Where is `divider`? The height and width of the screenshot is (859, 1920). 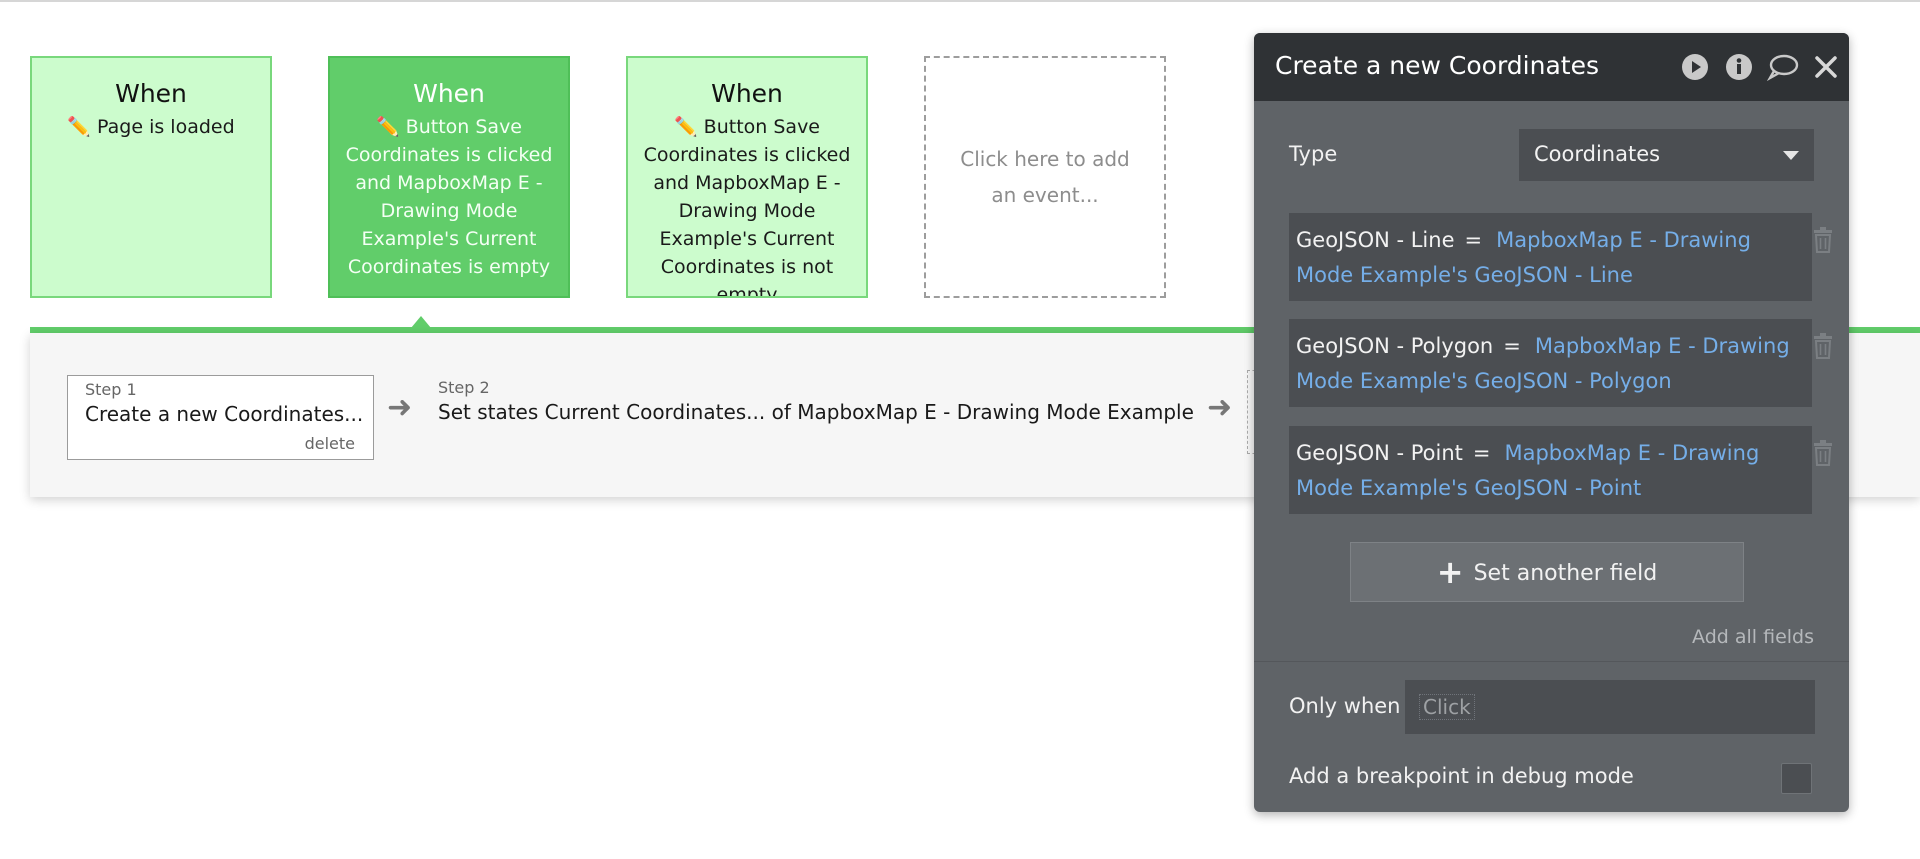
divider is located at coordinates (1551, 661).